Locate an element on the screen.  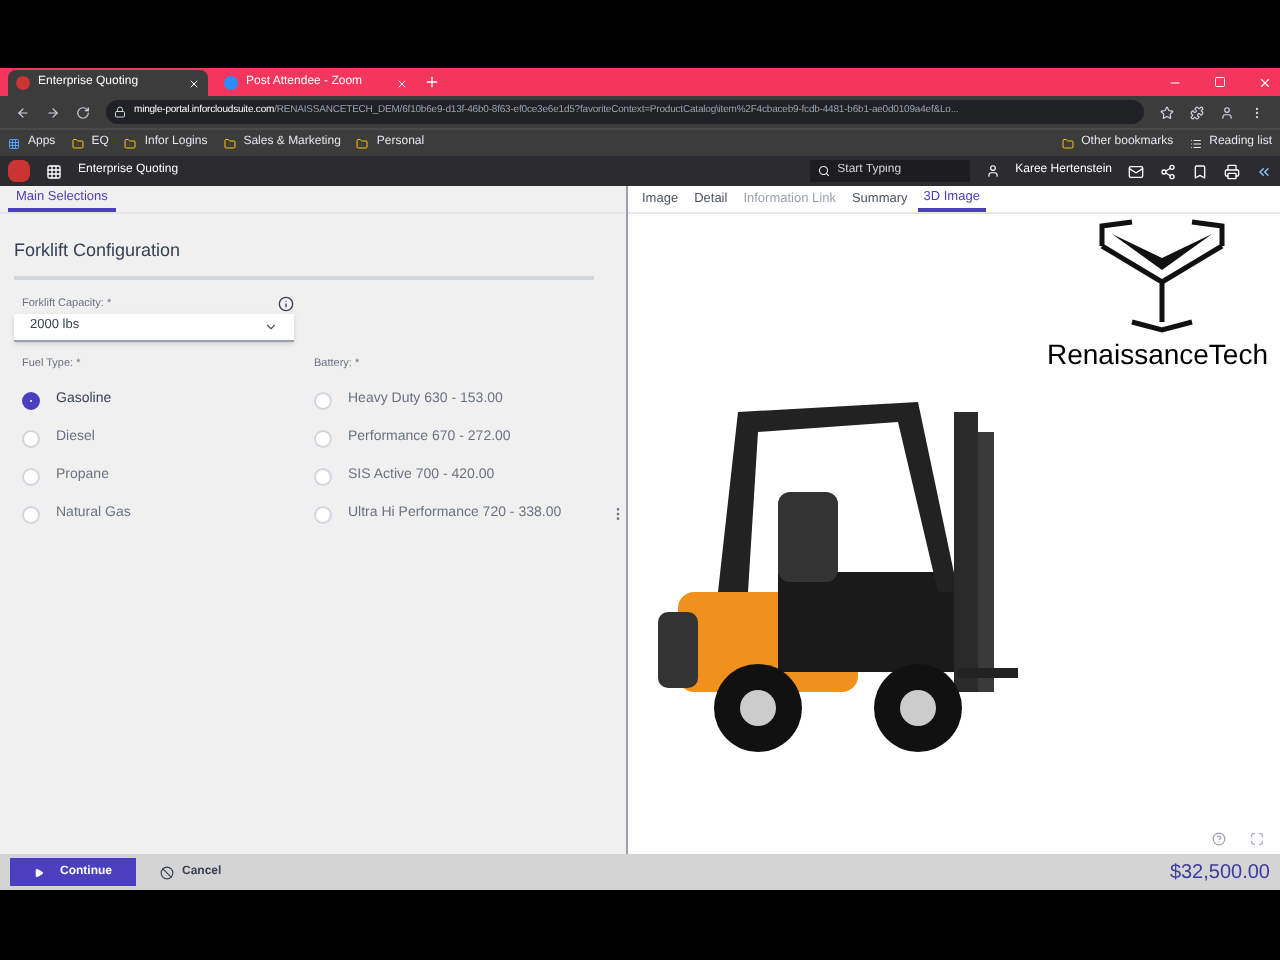
user-icon is located at coordinates (992, 171).